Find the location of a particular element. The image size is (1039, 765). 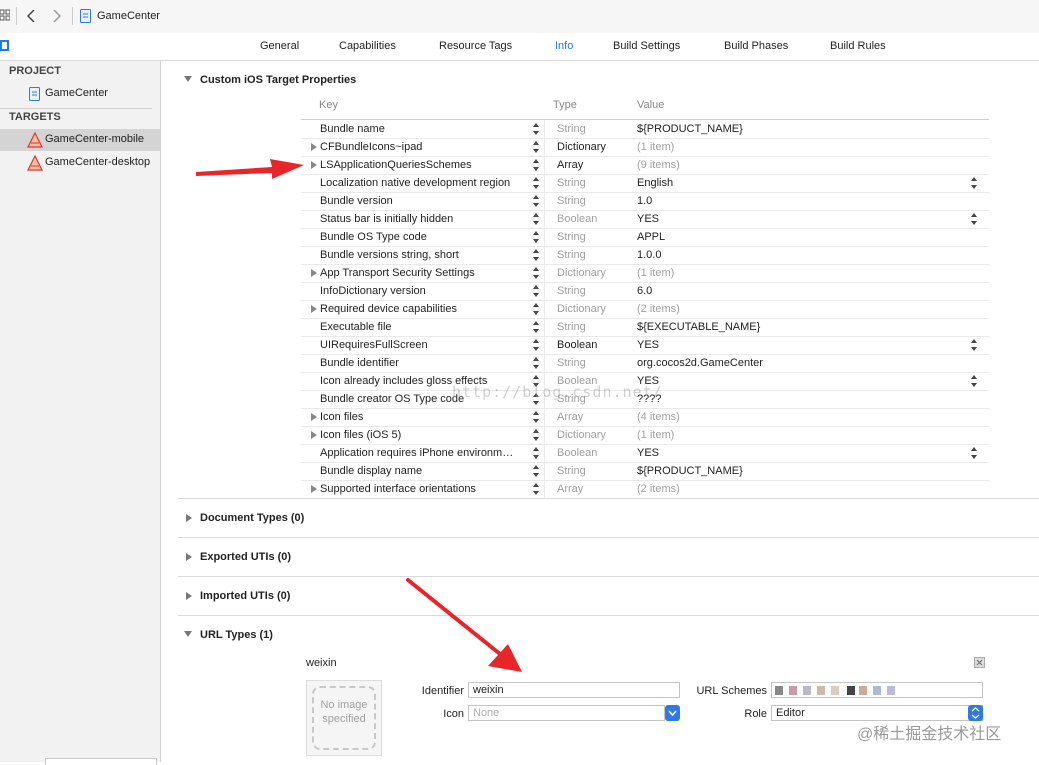

property-value: 1.0.0 is located at coordinates (649, 255).